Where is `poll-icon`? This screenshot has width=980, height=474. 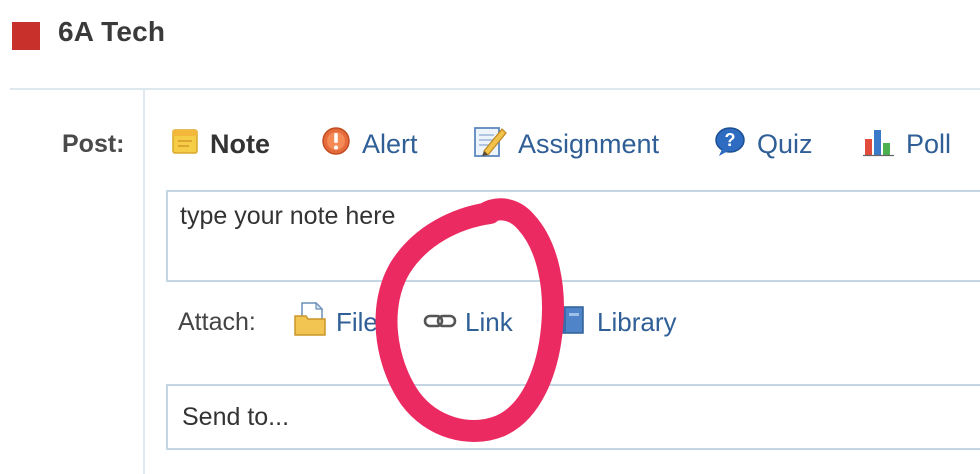
poll-icon is located at coordinates (879, 144).